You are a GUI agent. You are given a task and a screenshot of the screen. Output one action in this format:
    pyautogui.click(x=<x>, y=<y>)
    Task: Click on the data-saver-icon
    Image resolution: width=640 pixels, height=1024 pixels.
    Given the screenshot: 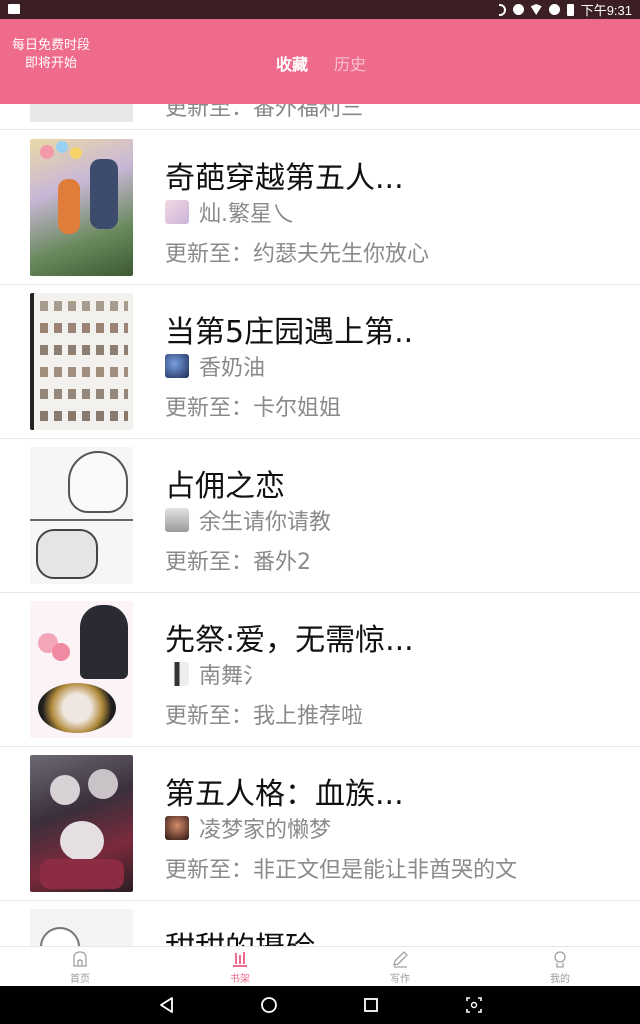 What is the action you would take?
    pyautogui.click(x=554, y=9)
    